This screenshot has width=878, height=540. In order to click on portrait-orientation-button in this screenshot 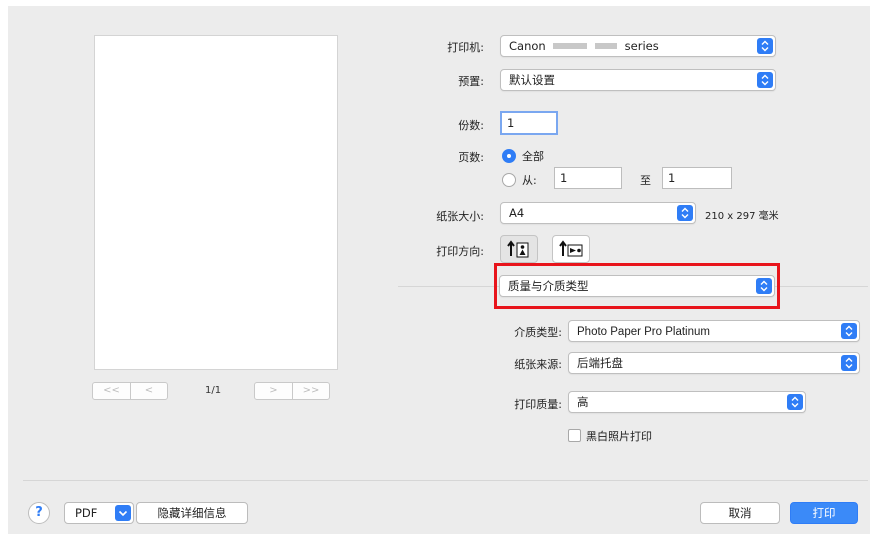, I will do `click(519, 249)`.